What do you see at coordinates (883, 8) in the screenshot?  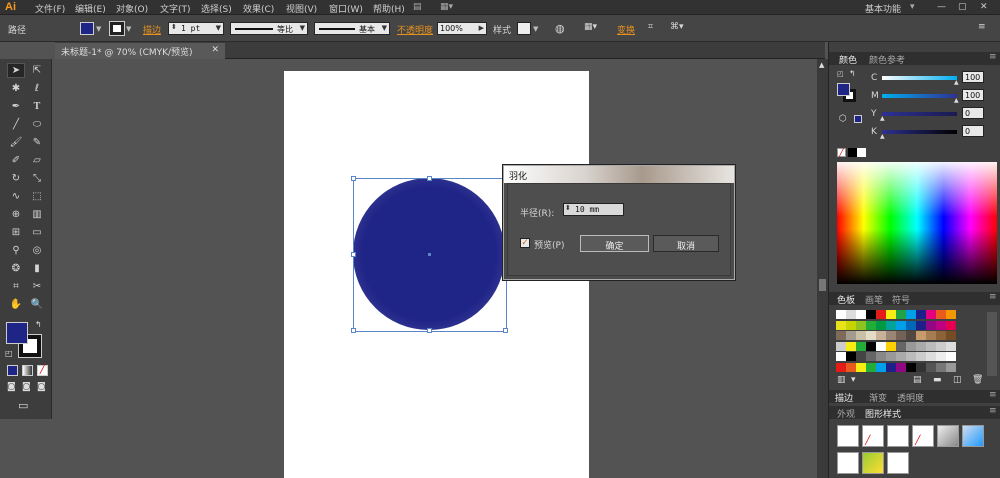 I see `workspace-switcher: 基本功能` at bounding box center [883, 8].